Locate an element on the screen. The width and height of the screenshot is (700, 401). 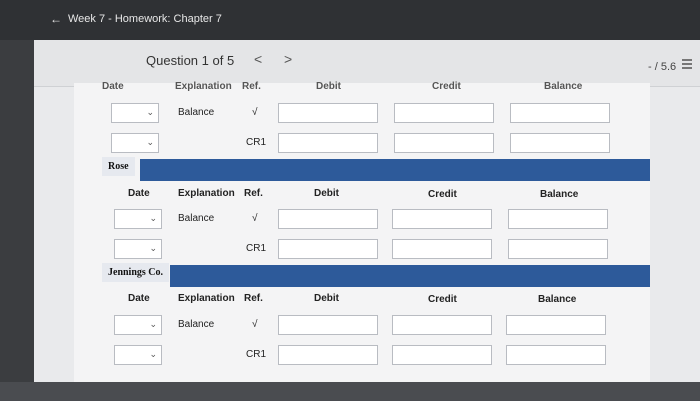
menu-icon is located at coordinates (687, 64).